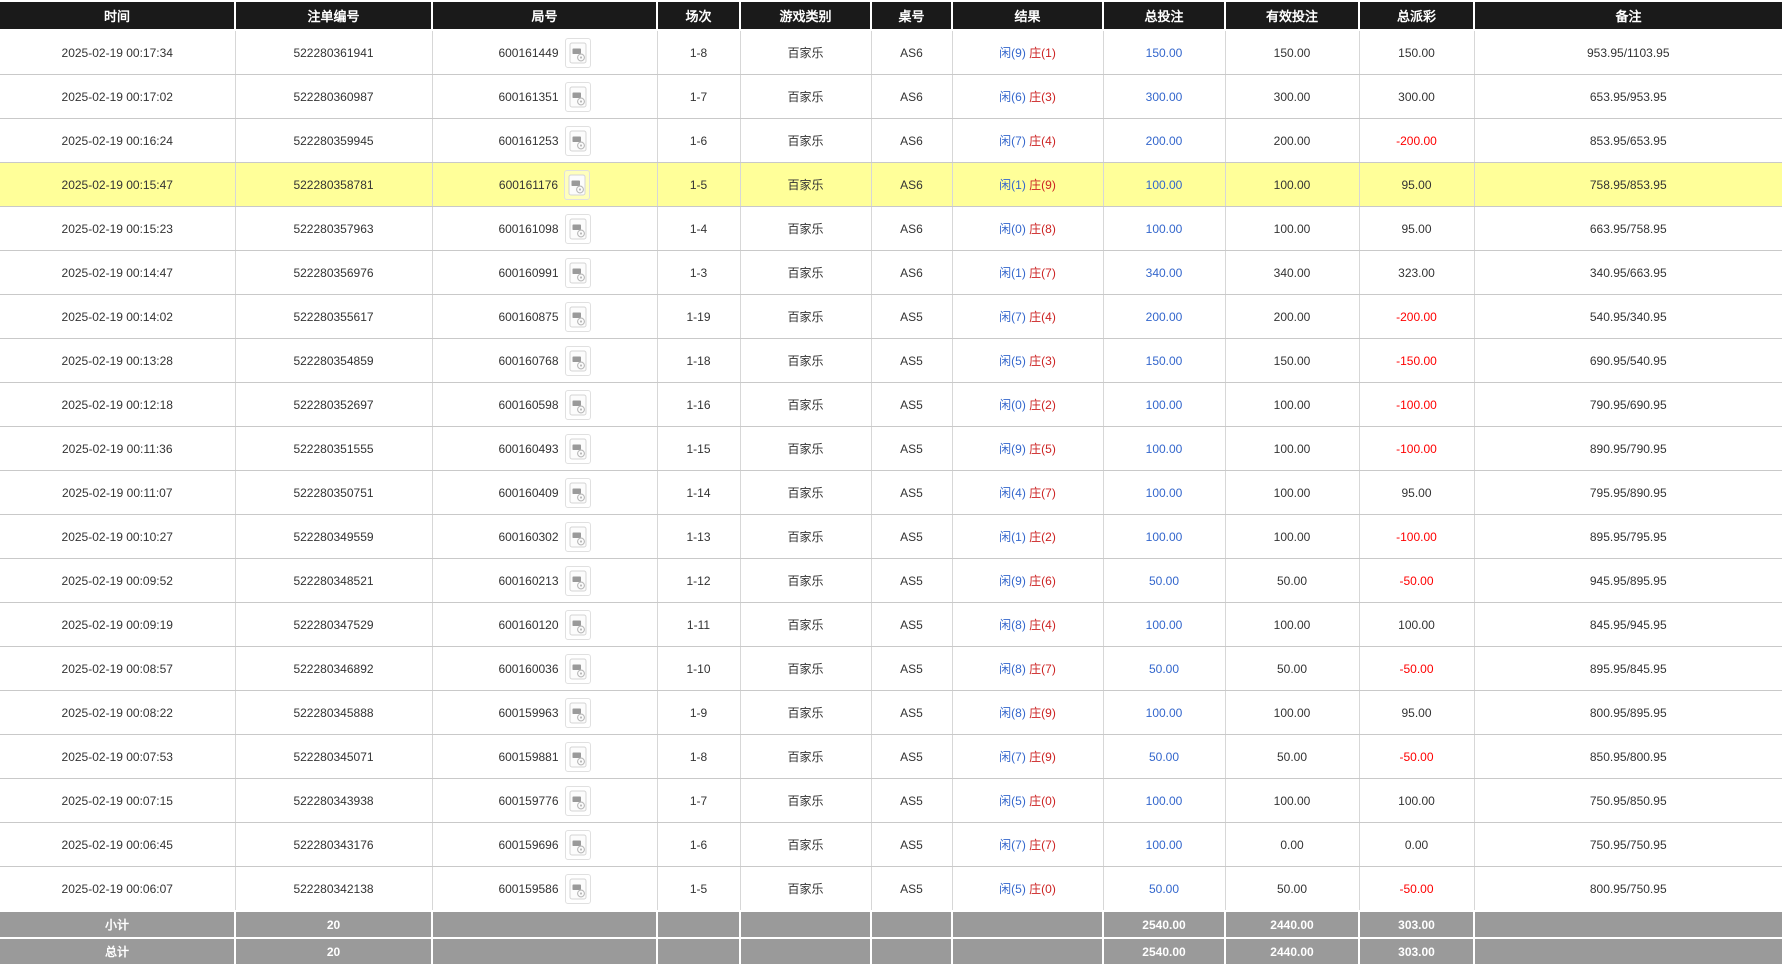  I want to click on round-cell: 600159696, so click(545, 844).